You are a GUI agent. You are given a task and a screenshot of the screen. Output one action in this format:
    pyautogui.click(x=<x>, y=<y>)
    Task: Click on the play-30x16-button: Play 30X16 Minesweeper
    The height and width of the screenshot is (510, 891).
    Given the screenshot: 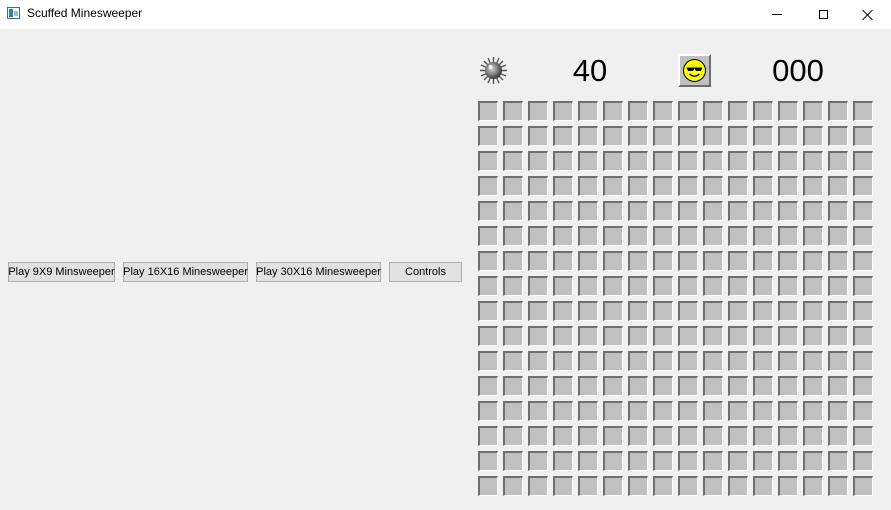 What is the action you would take?
    pyautogui.click(x=318, y=272)
    